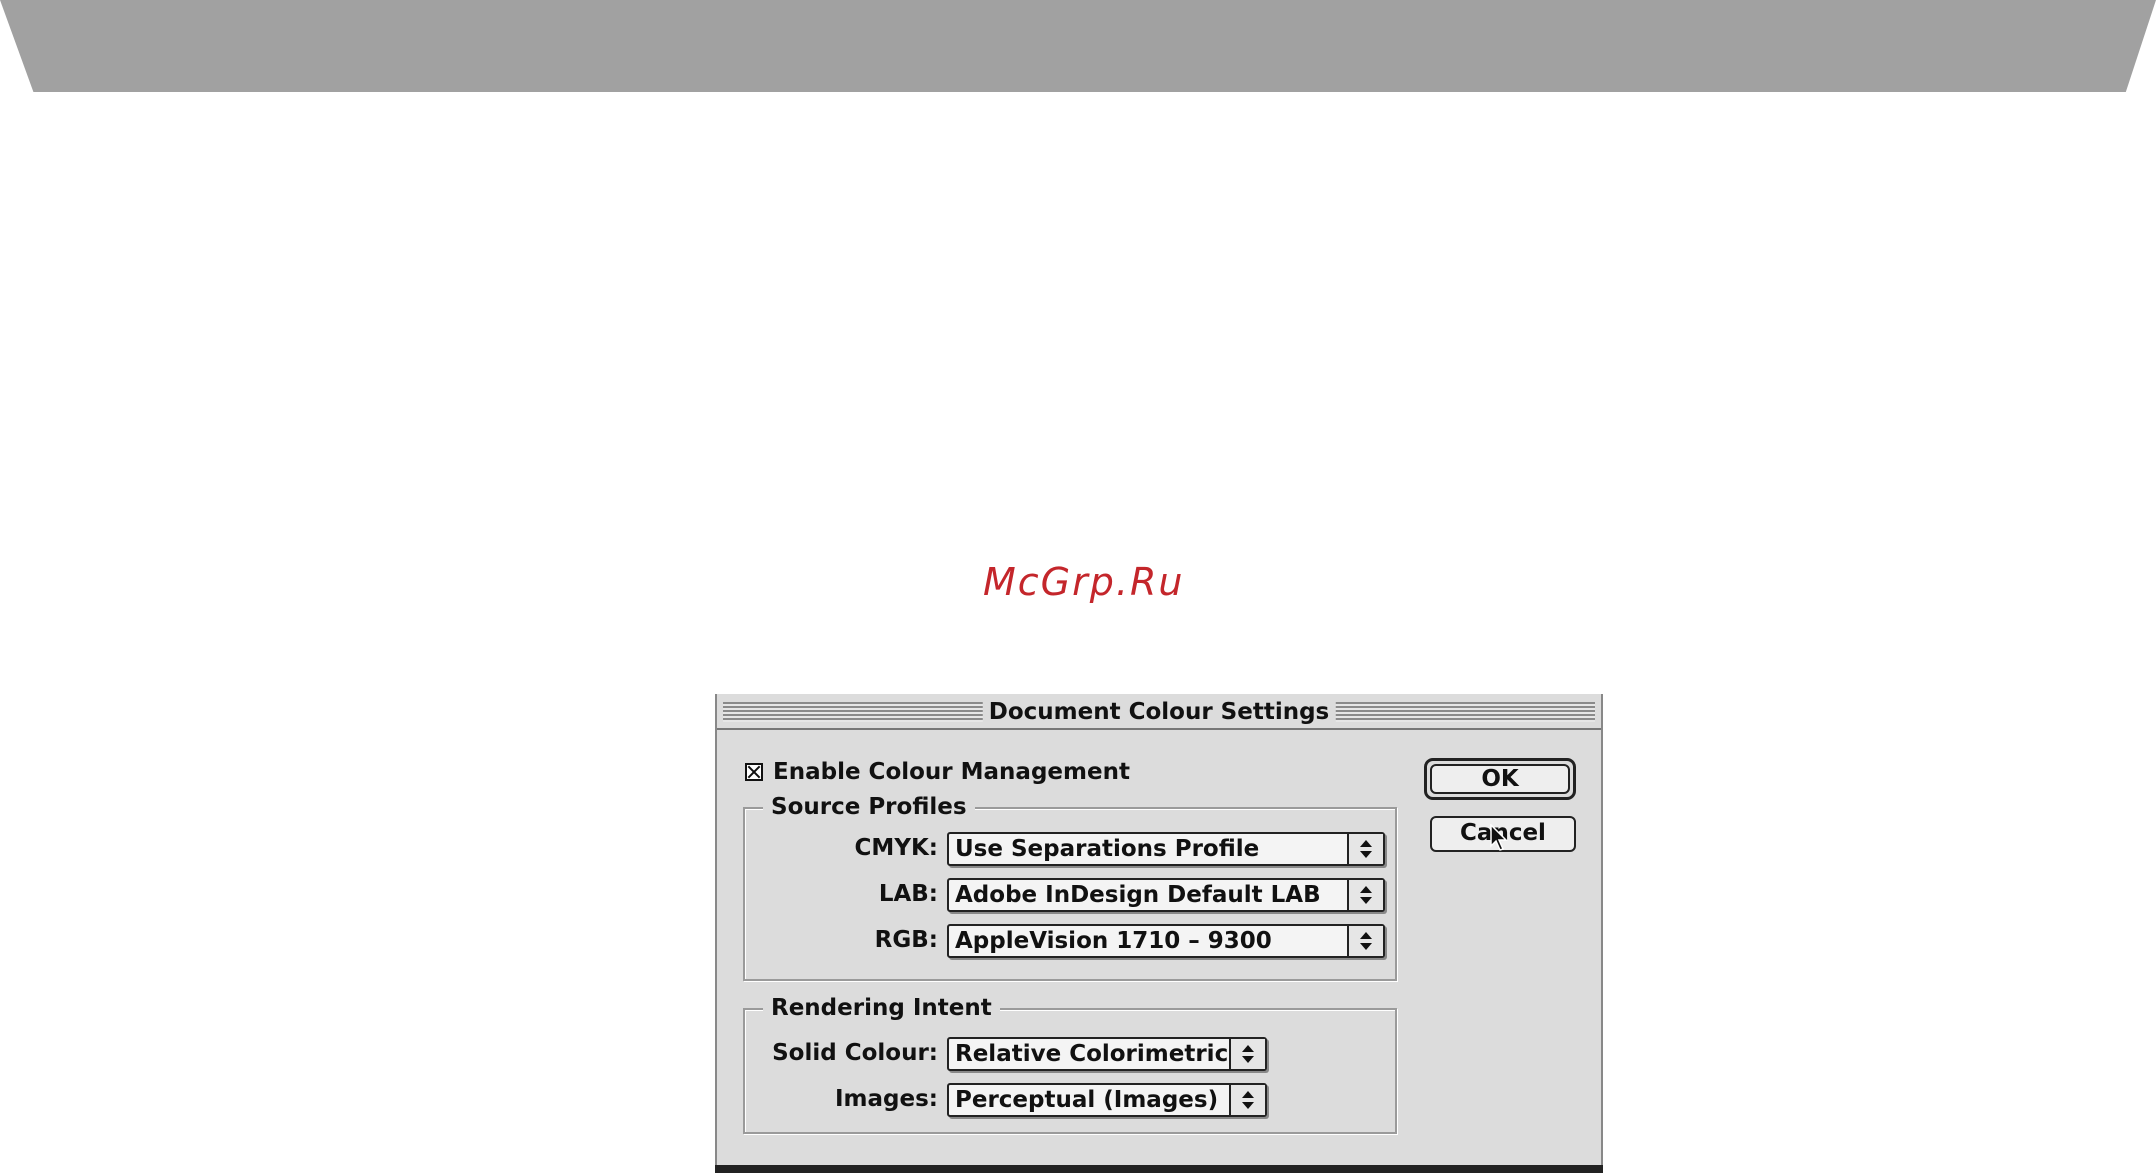 This screenshot has width=2156, height=1173. I want to click on cmyk-value: Use Separations Profile, so click(1107, 849).